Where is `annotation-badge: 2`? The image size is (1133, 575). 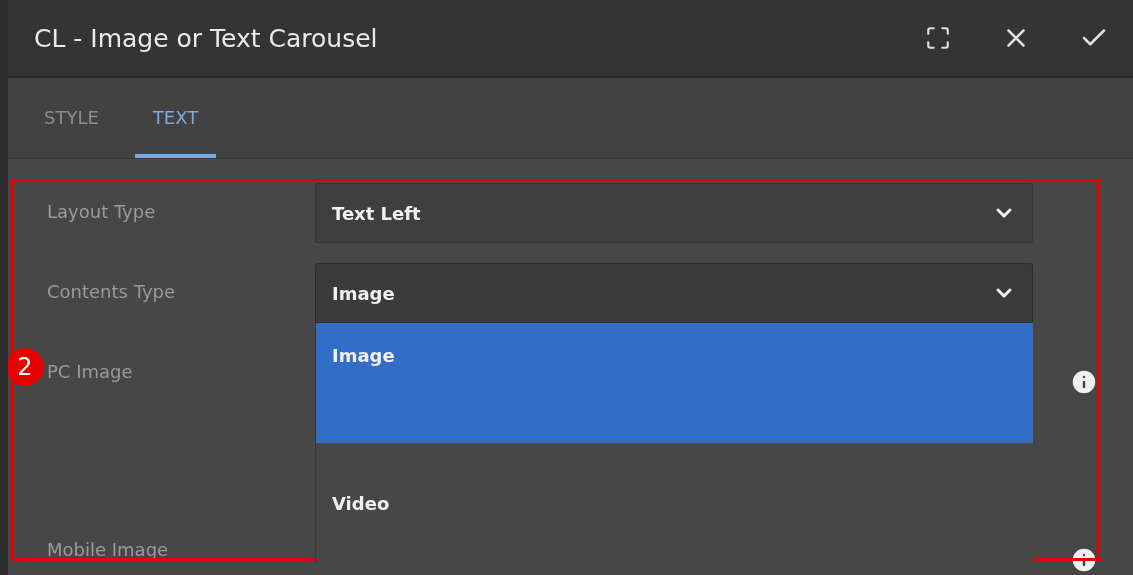 annotation-badge: 2 is located at coordinates (26, 367).